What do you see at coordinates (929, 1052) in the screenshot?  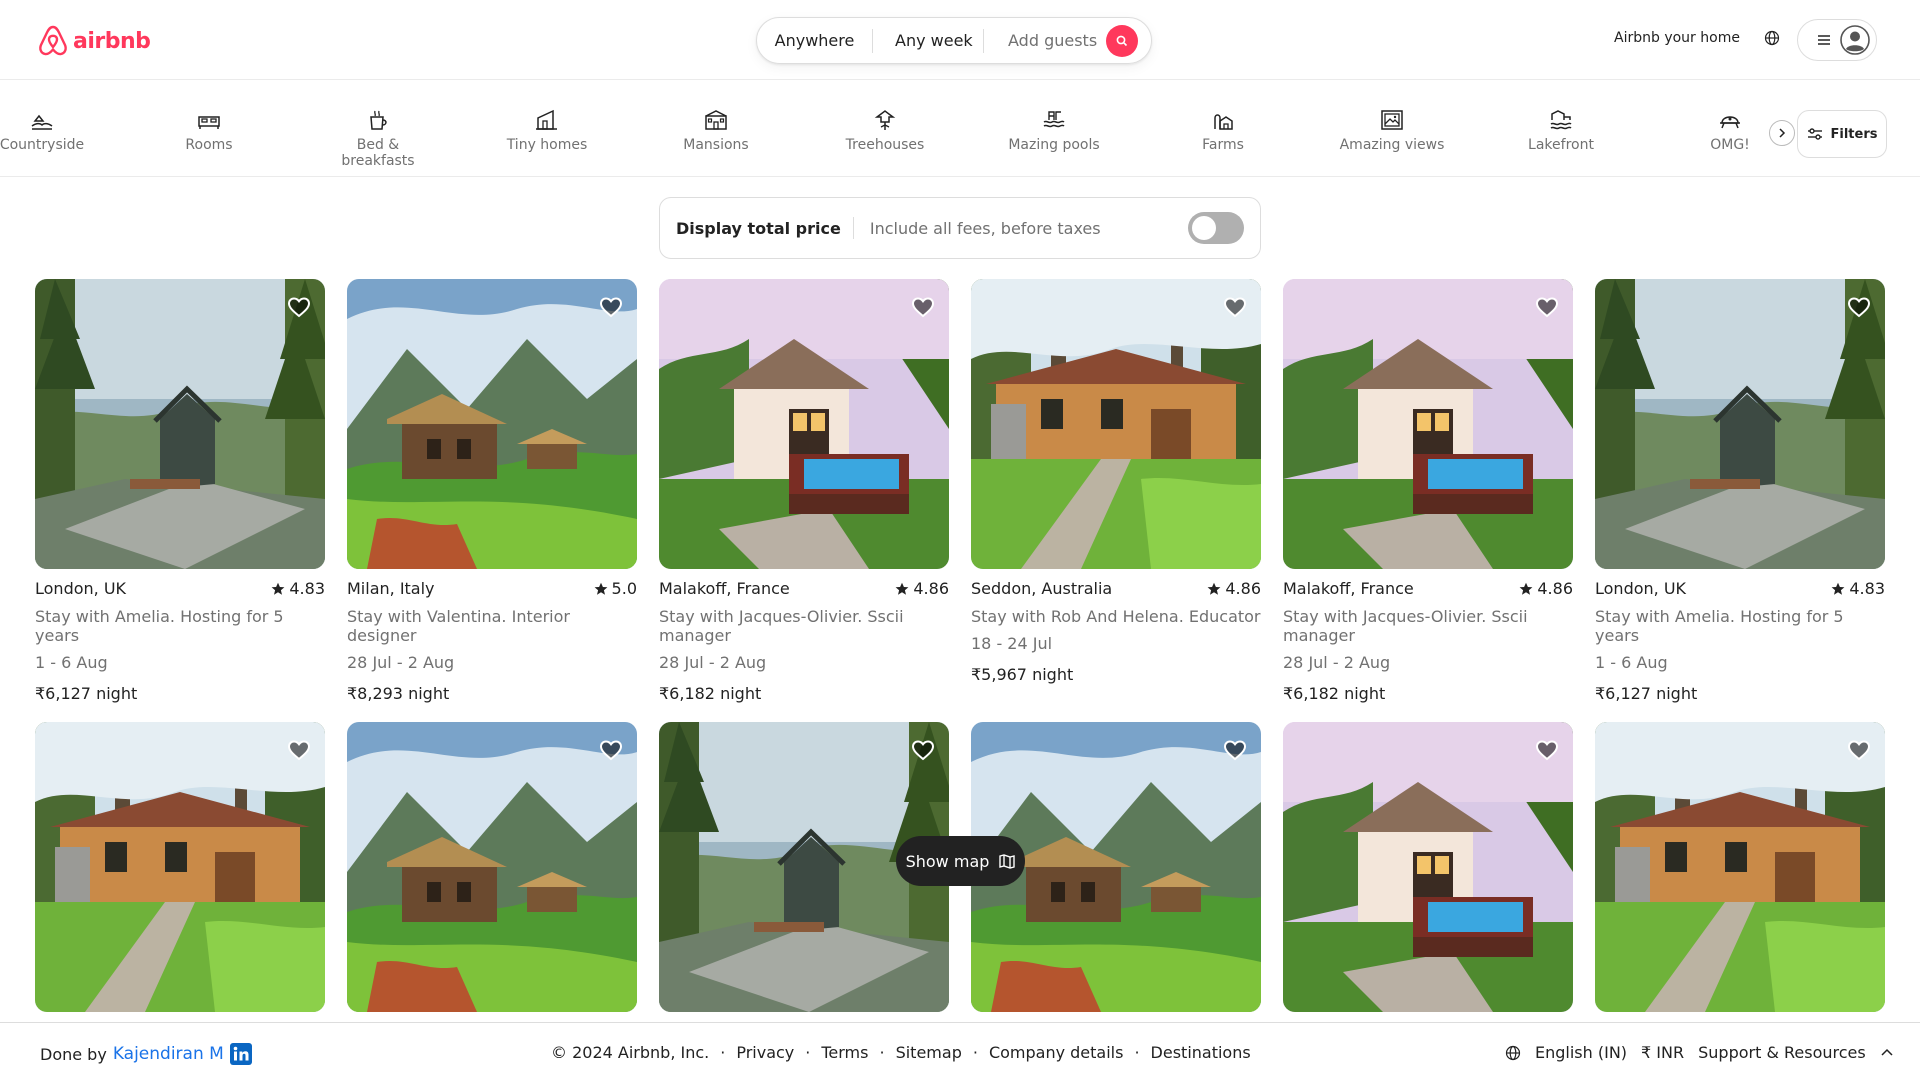 I see `footer-link-sitemap: Sitemap` at bounding box center [929, 1052].